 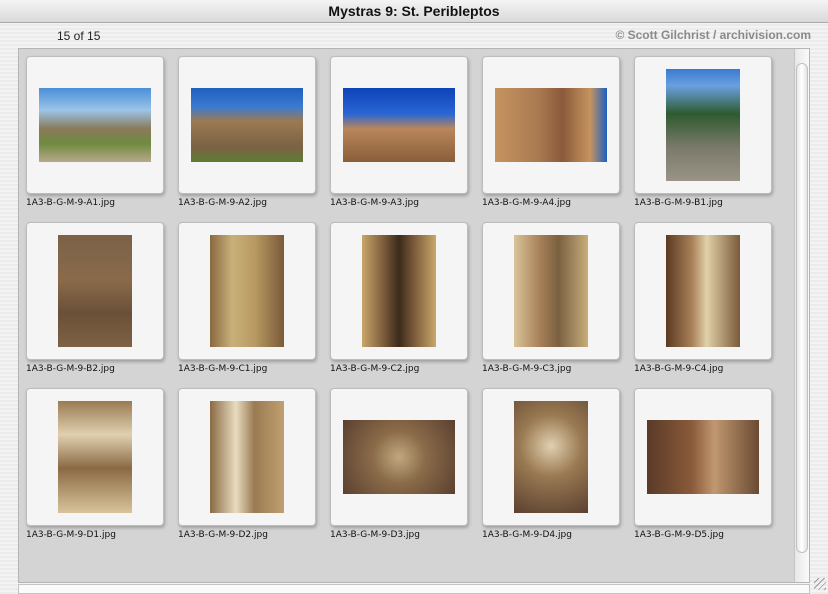 I want to click on thumbnail-filename: 1A3-B-G-M-9-B2.jpg, so click(x=70, y=369).